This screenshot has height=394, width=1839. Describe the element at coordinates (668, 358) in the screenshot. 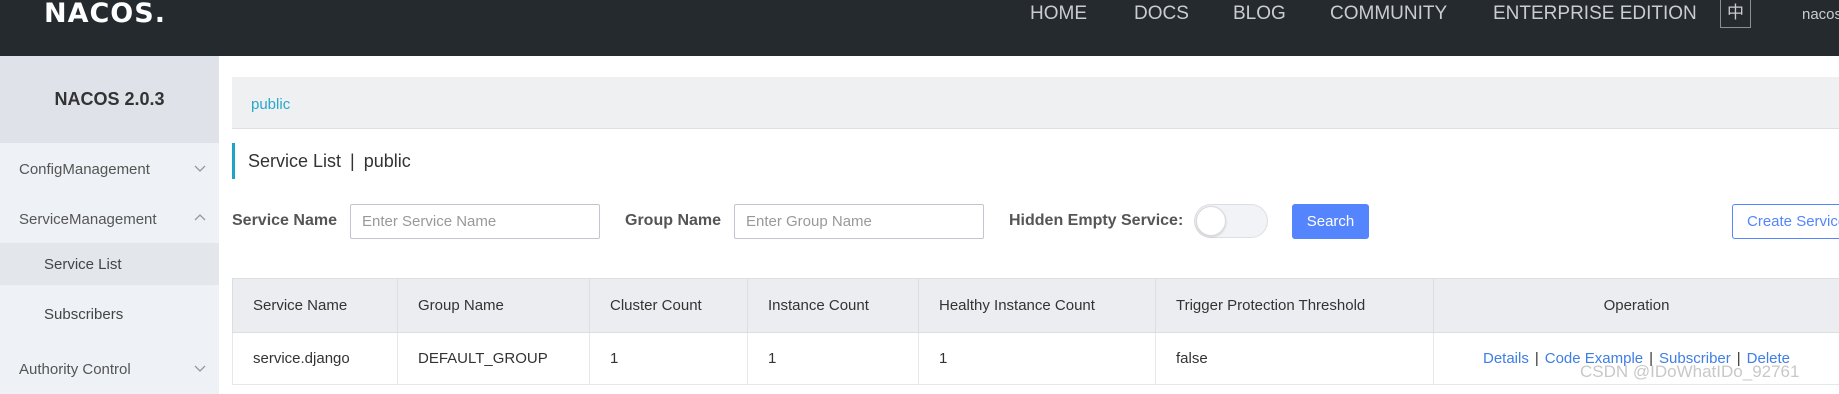

I see `cell-cluster-count: 1` at that location.